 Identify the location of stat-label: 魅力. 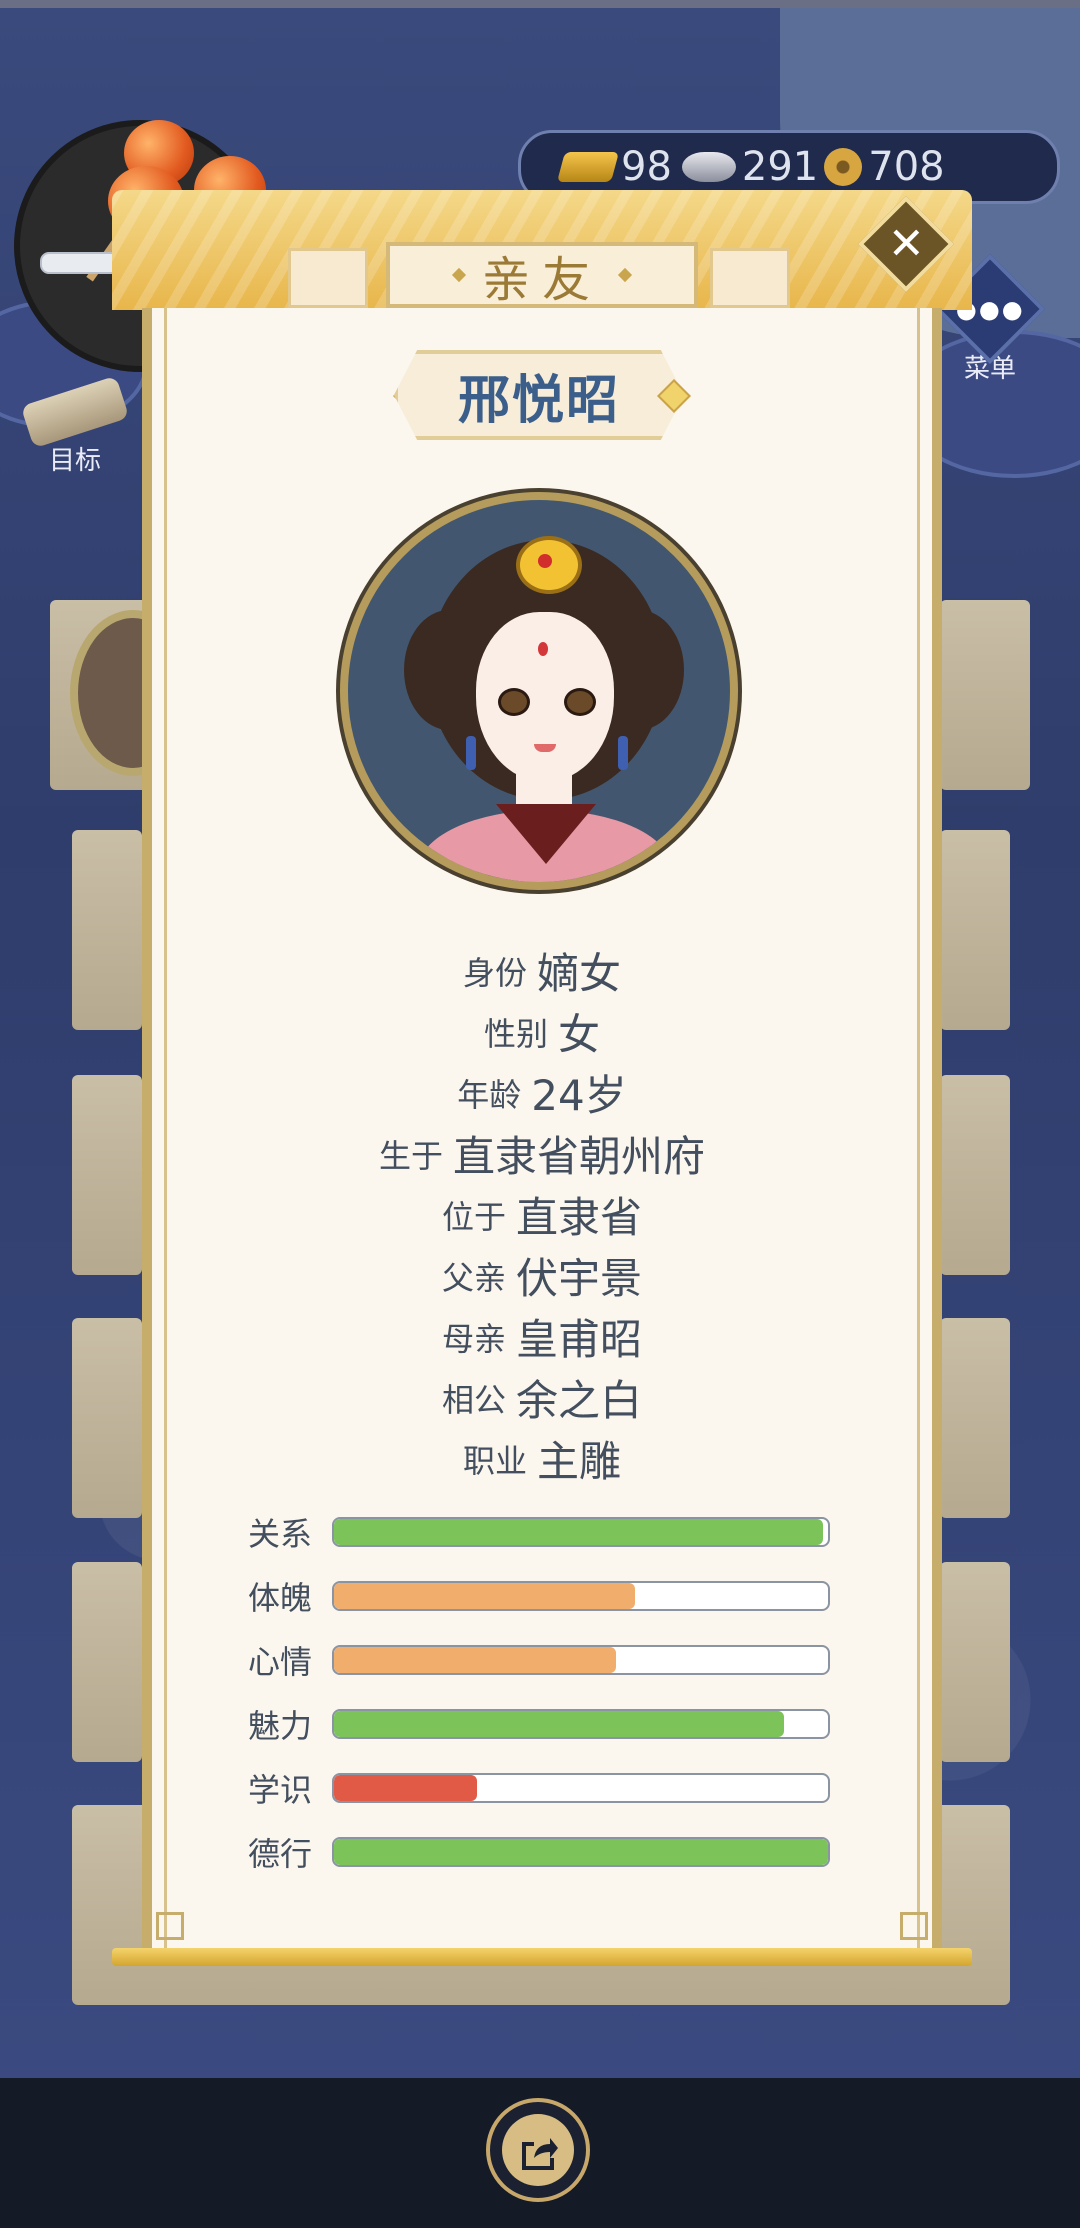
(280, 1726).